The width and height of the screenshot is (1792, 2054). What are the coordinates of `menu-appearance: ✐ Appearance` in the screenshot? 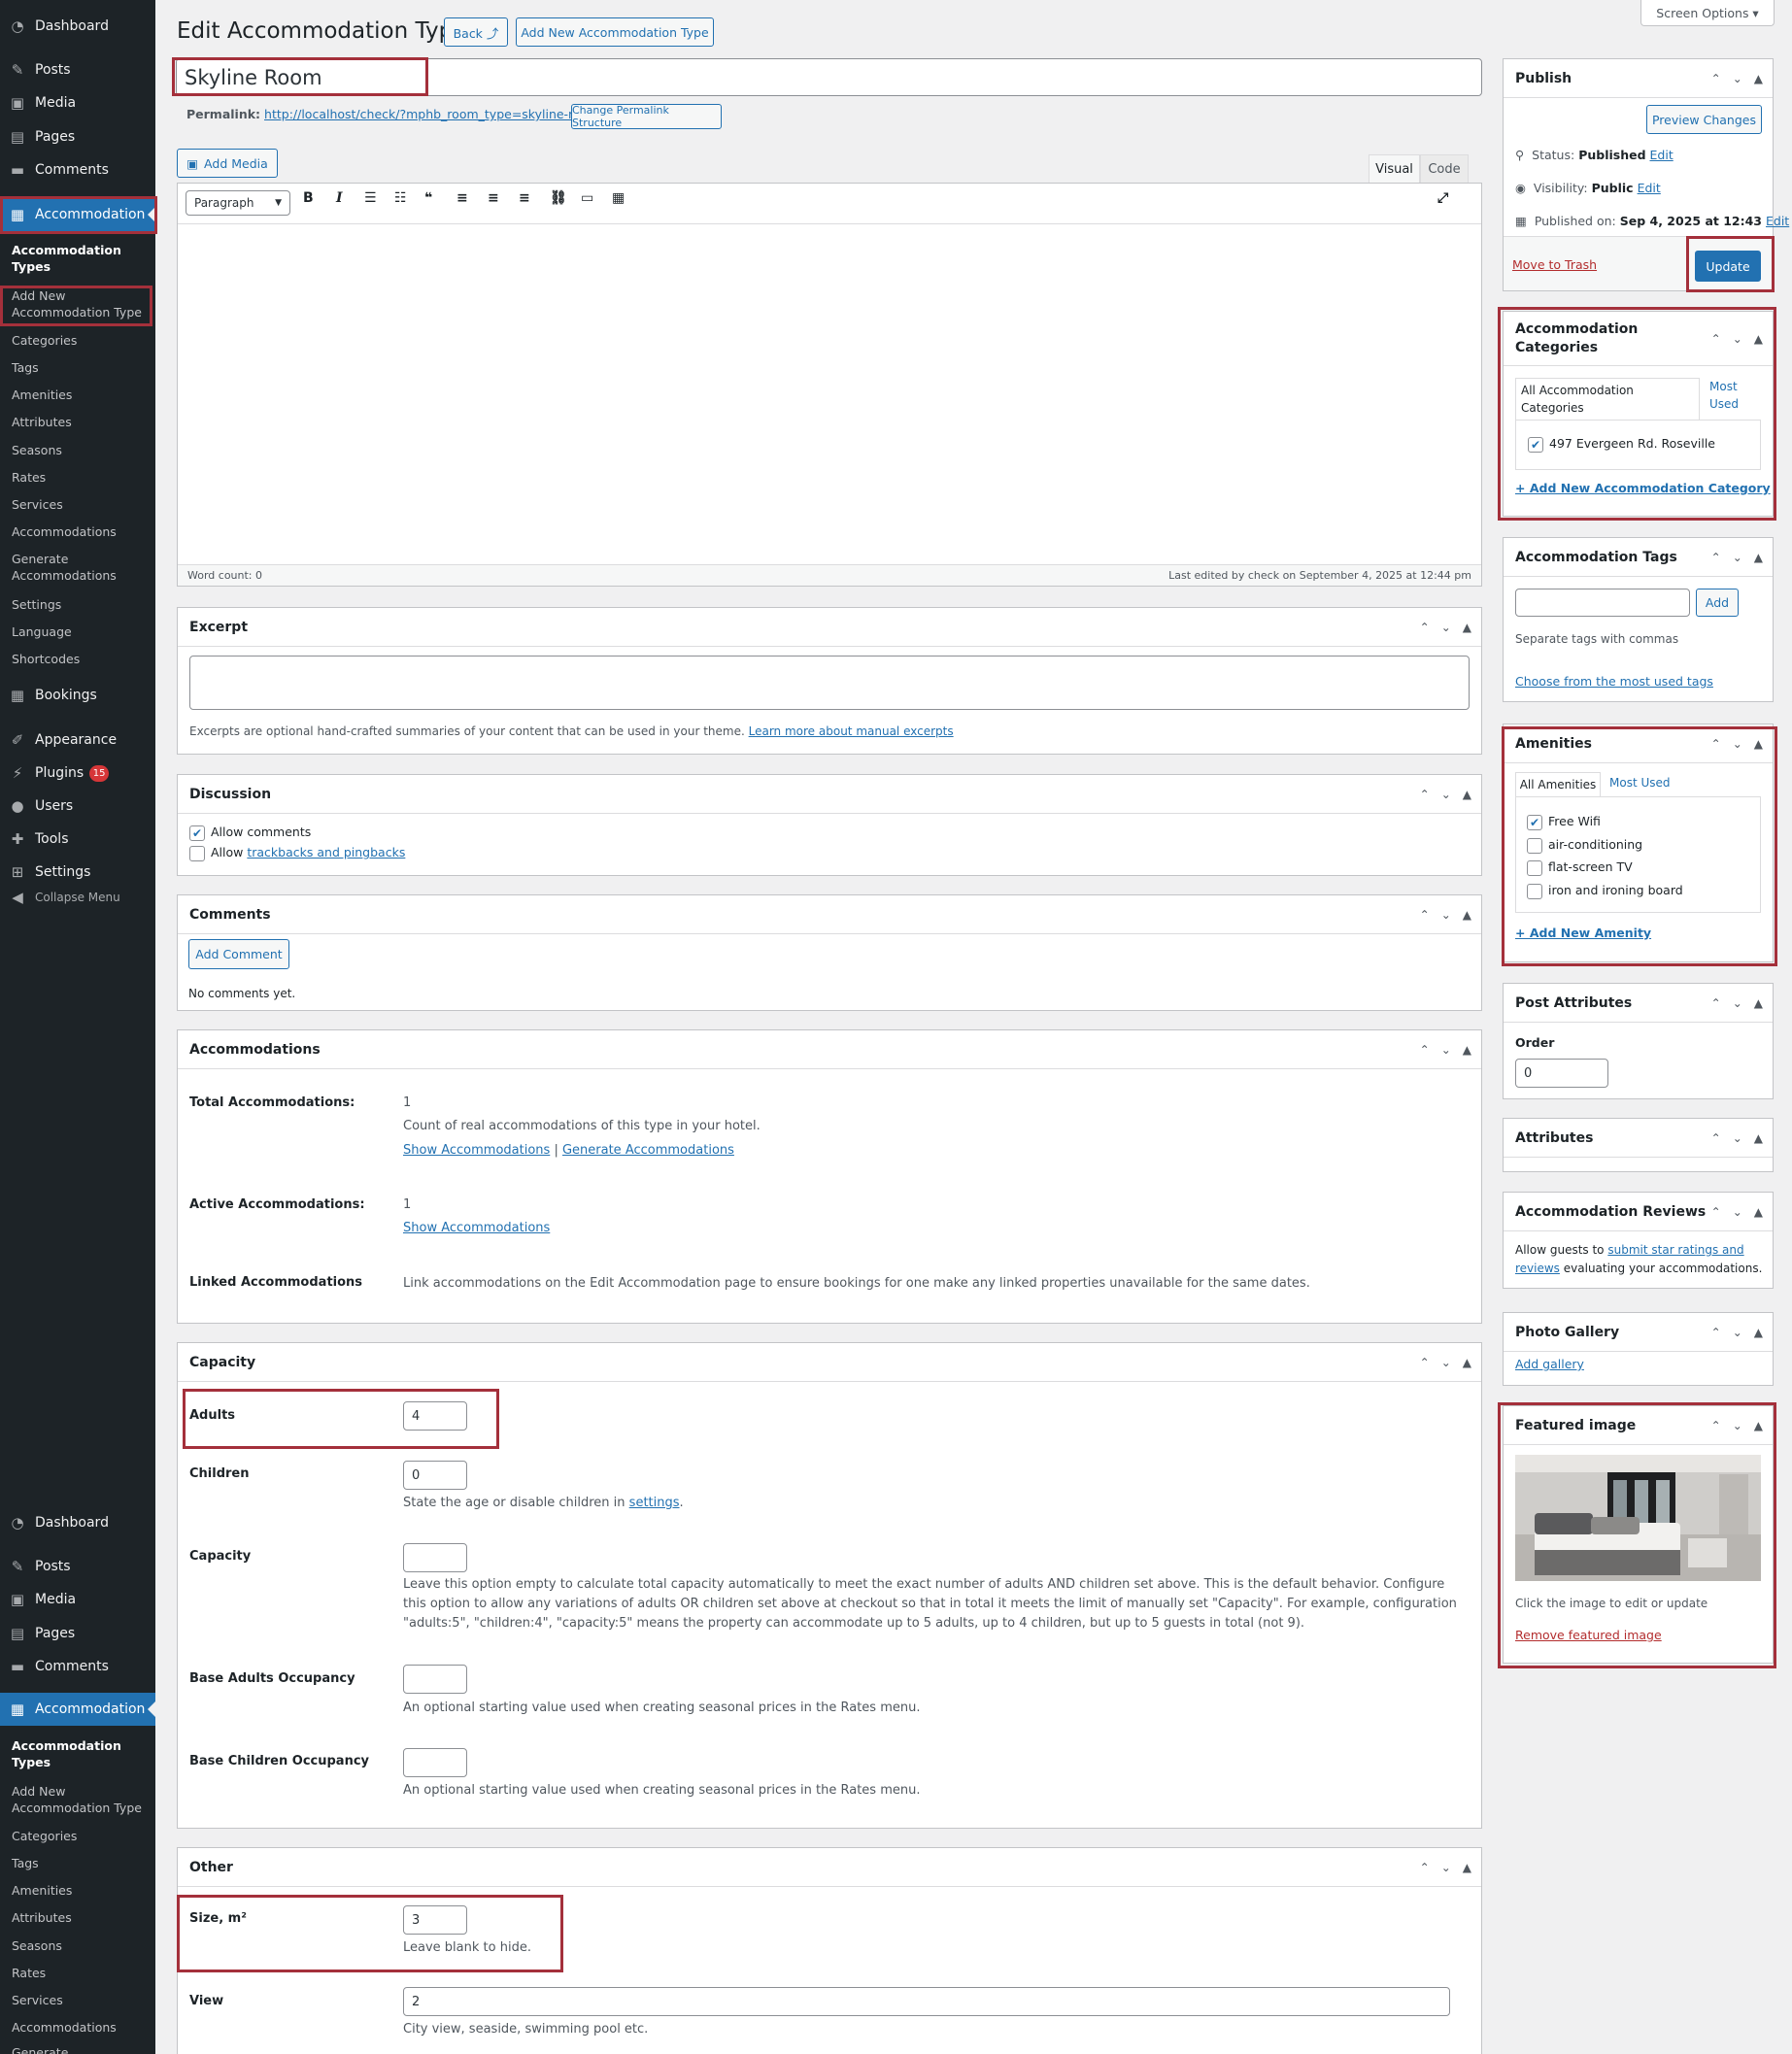 It's located at (77, 740).